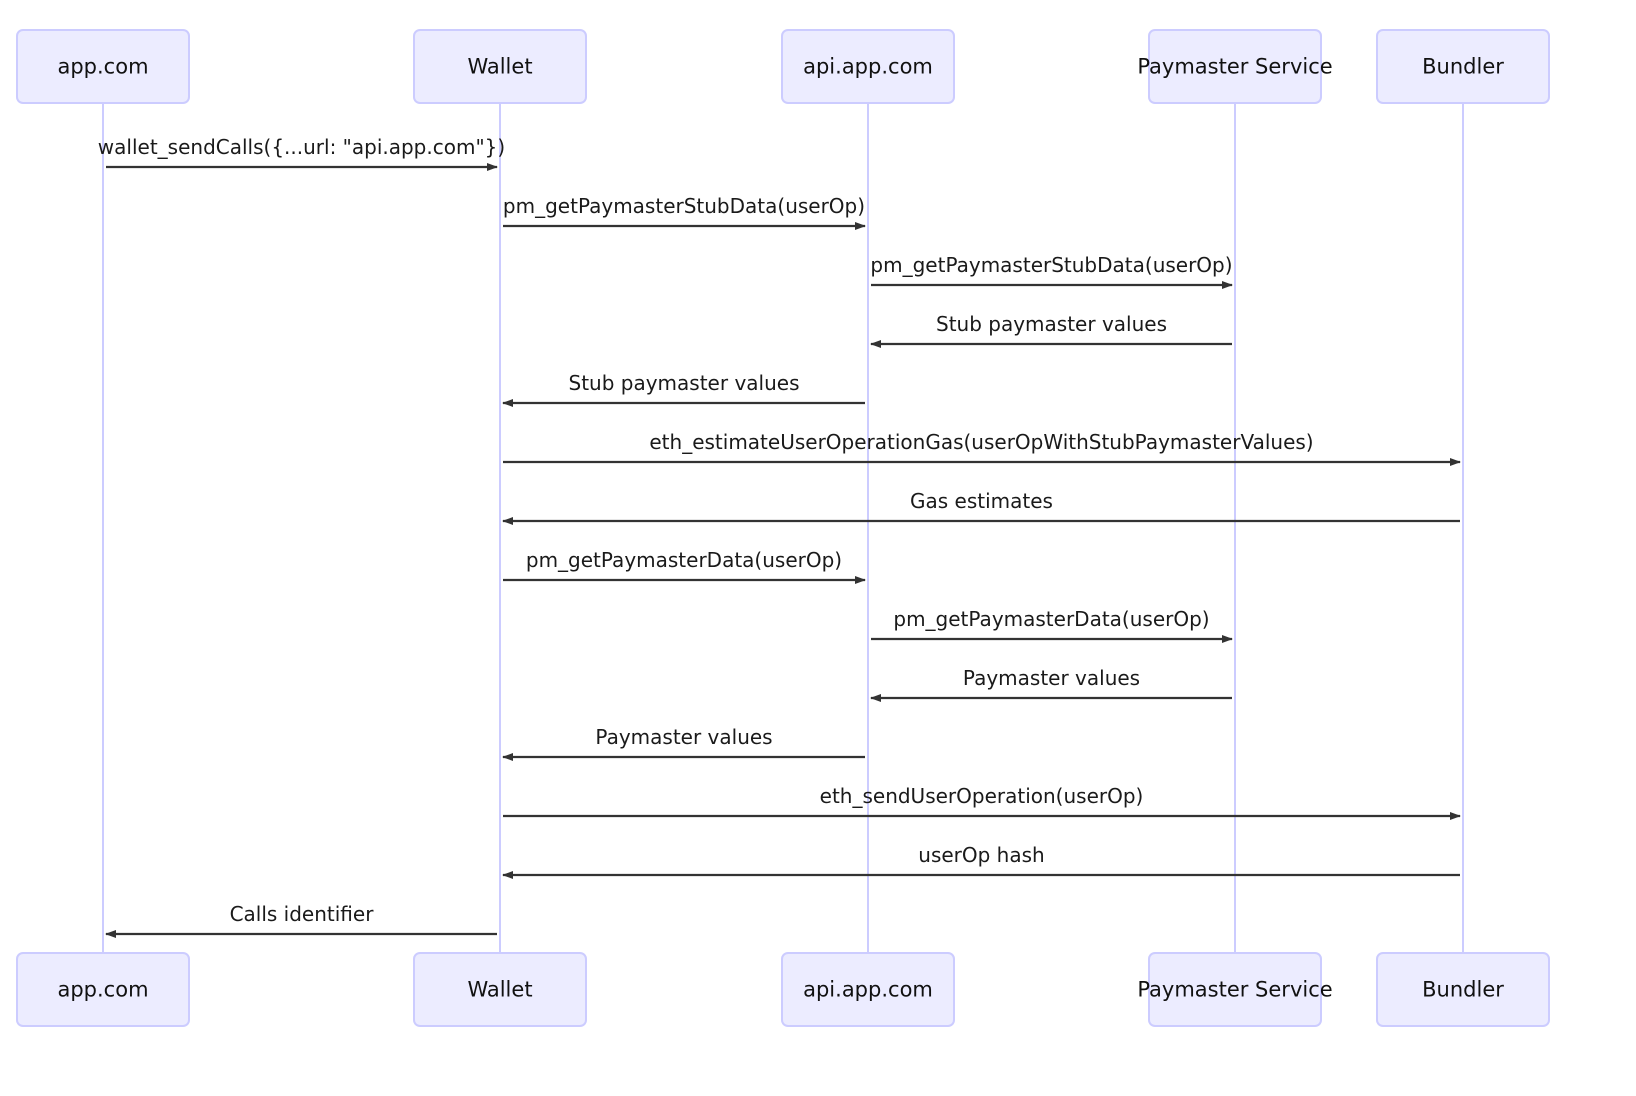 The image size is (1636, 1096). What do you see at coordinates (1051, 324) in the screenshot?
I see `message-label-4: Stub paymaster values` at bounding box center [1051, 324].